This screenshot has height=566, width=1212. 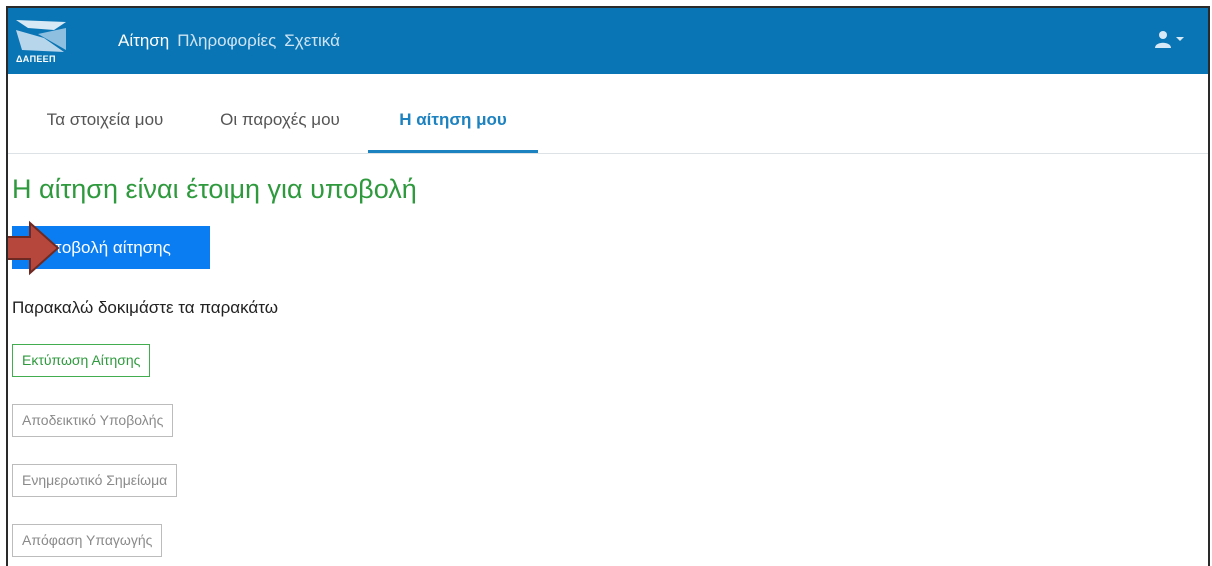 I want to click on helper-text: Παρακαλώ δοκιμάστε τα παρακάτω, so click(x=145, y=307).